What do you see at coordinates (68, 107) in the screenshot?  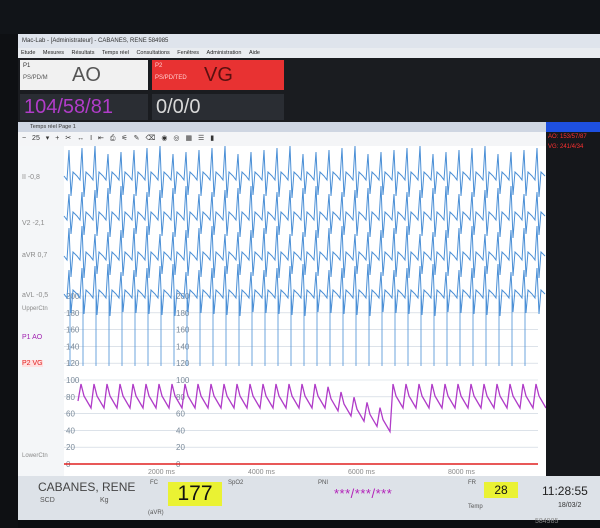 I see `ao-value: 104/58/81` at bounding box center [68, 107].